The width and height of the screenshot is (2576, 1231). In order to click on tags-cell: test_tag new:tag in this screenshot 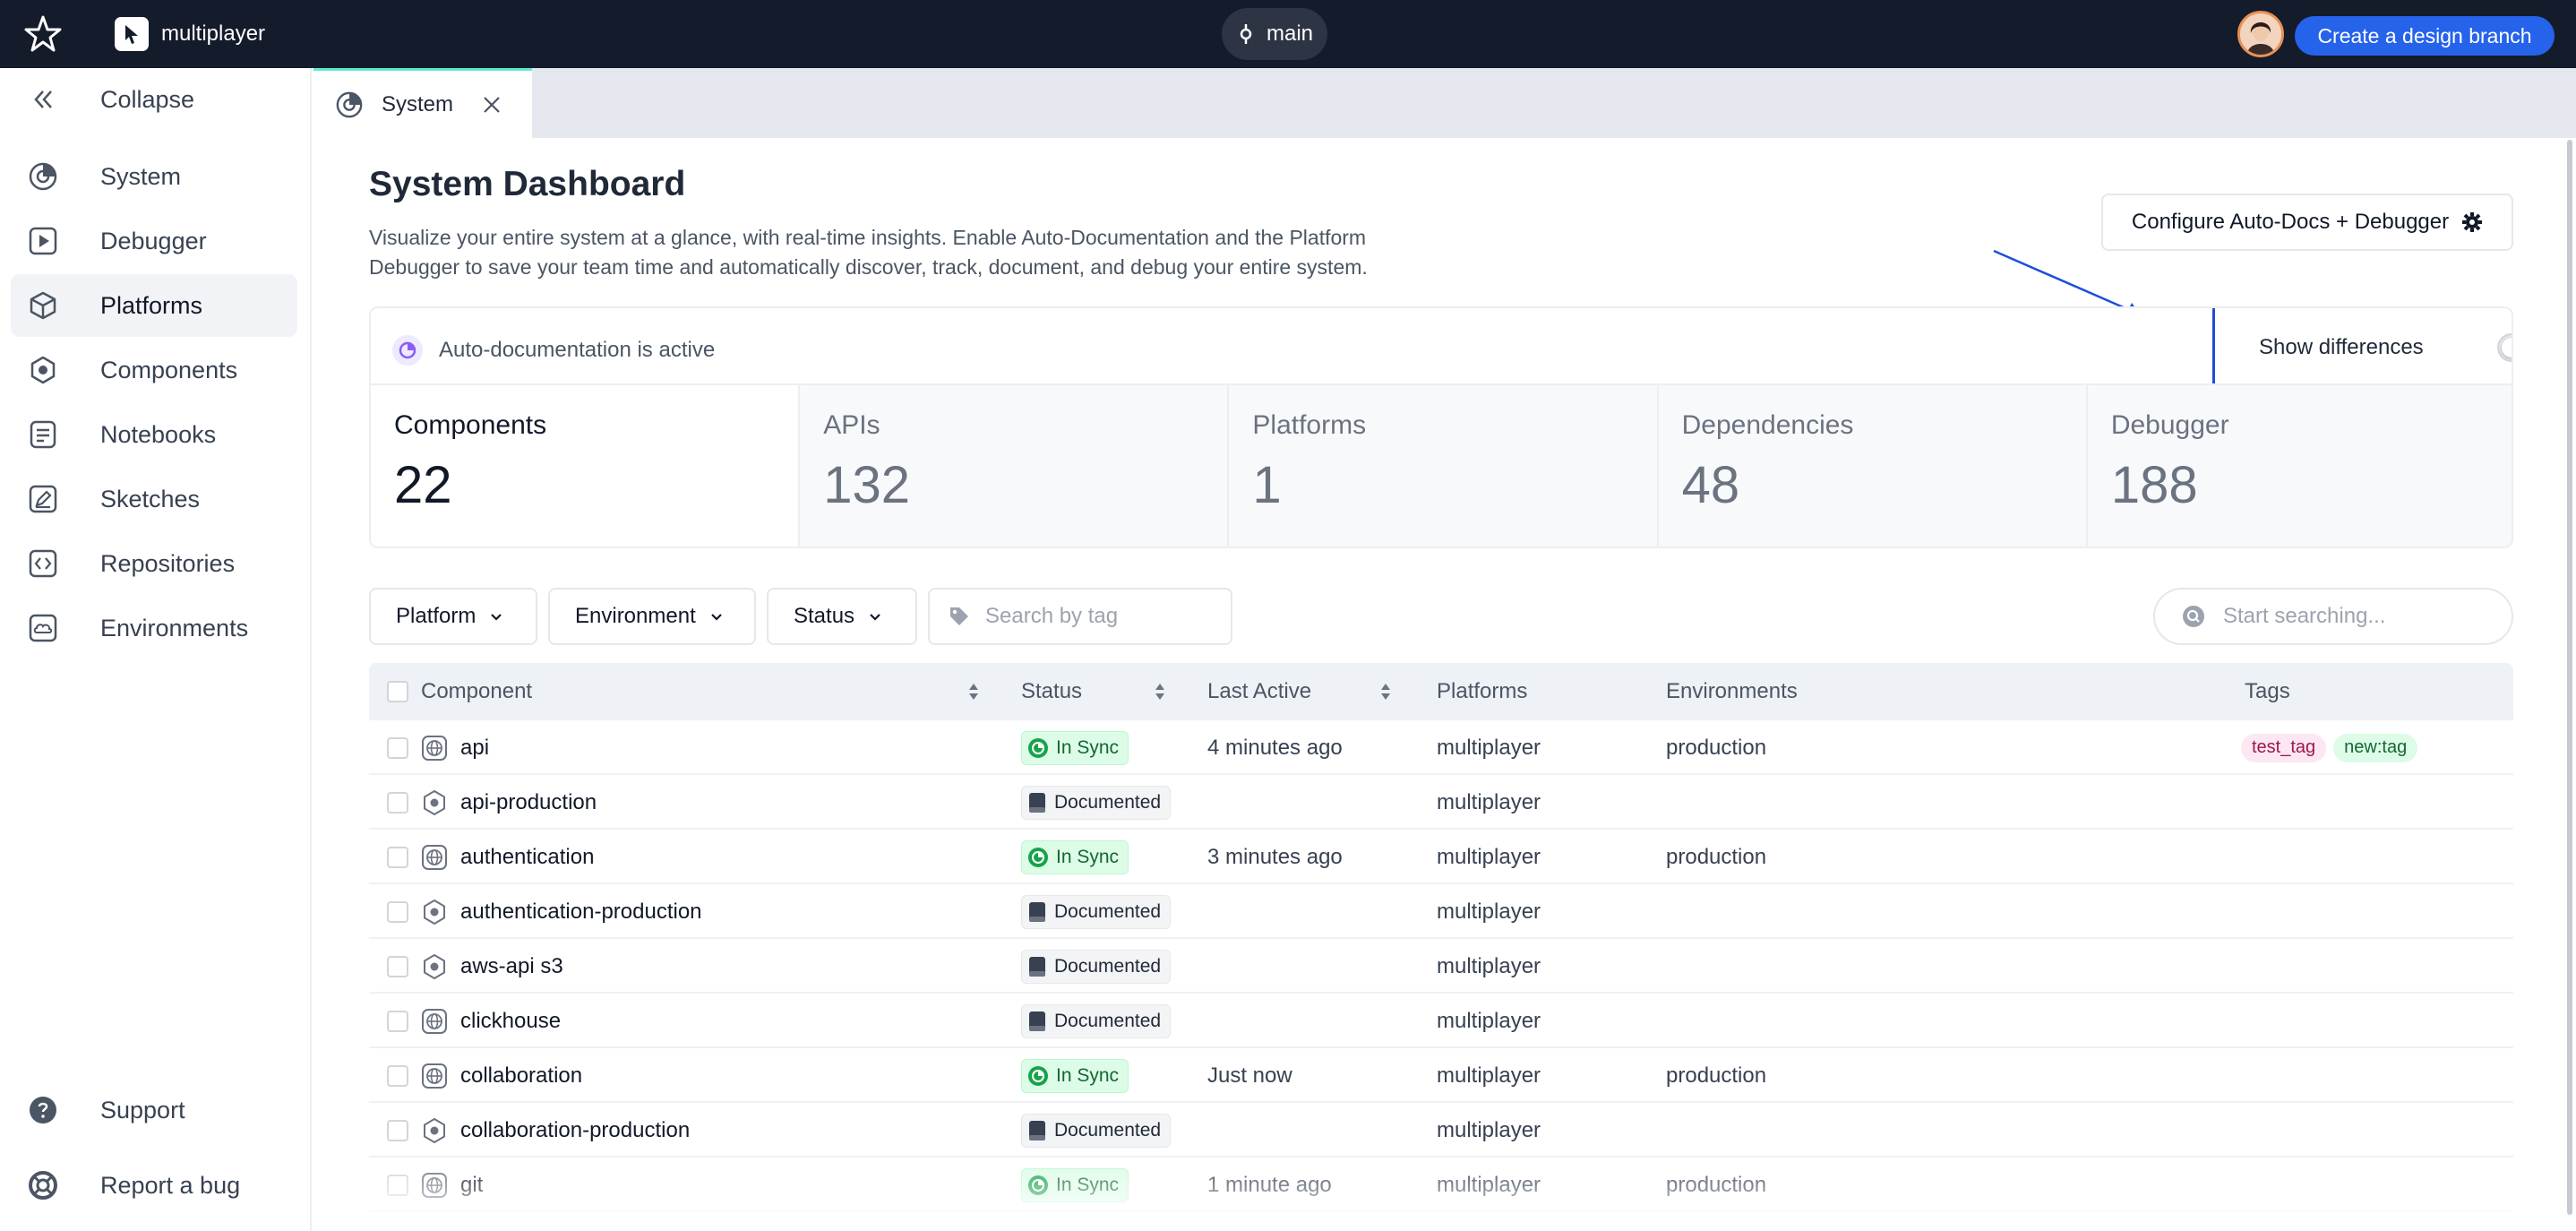, I will do `click(2333, 747)`.